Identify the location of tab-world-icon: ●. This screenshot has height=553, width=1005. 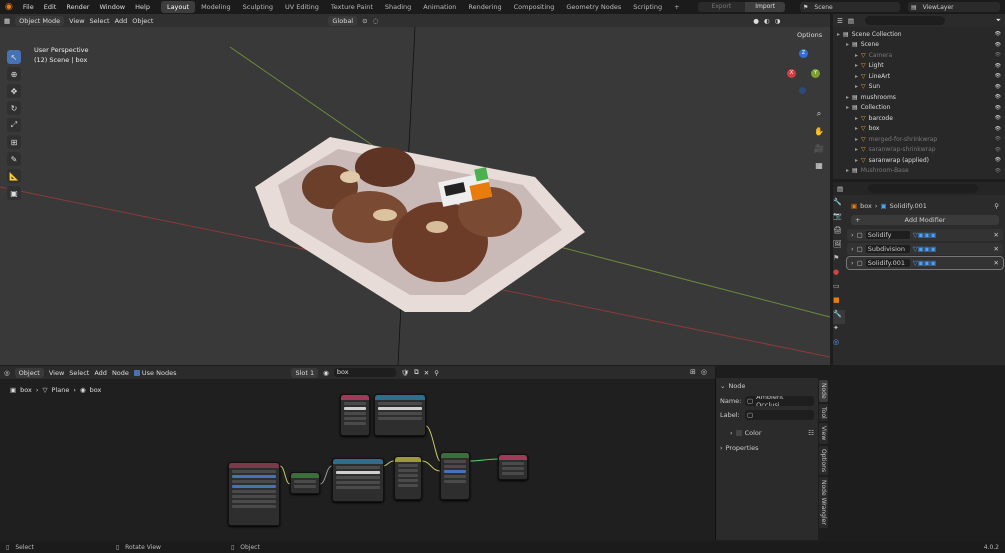
(839, 275).